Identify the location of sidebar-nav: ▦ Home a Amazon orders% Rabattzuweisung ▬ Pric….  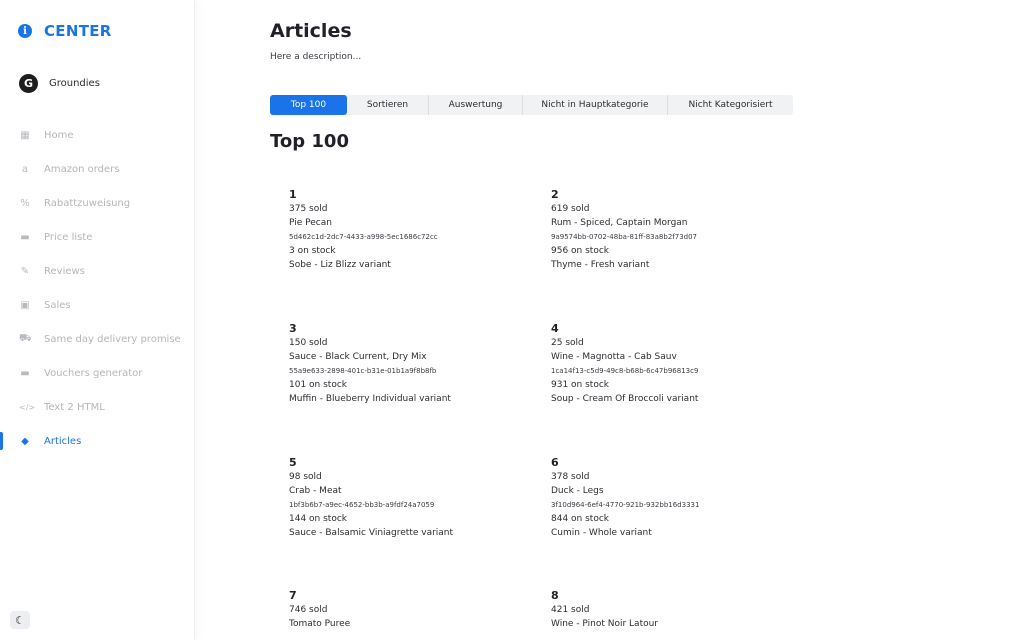
(97, 288).